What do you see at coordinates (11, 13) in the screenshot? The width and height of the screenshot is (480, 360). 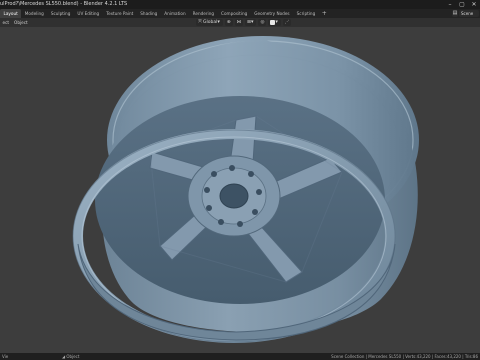 I see `tab-layout: Layout` at bounding box center [11, 13].